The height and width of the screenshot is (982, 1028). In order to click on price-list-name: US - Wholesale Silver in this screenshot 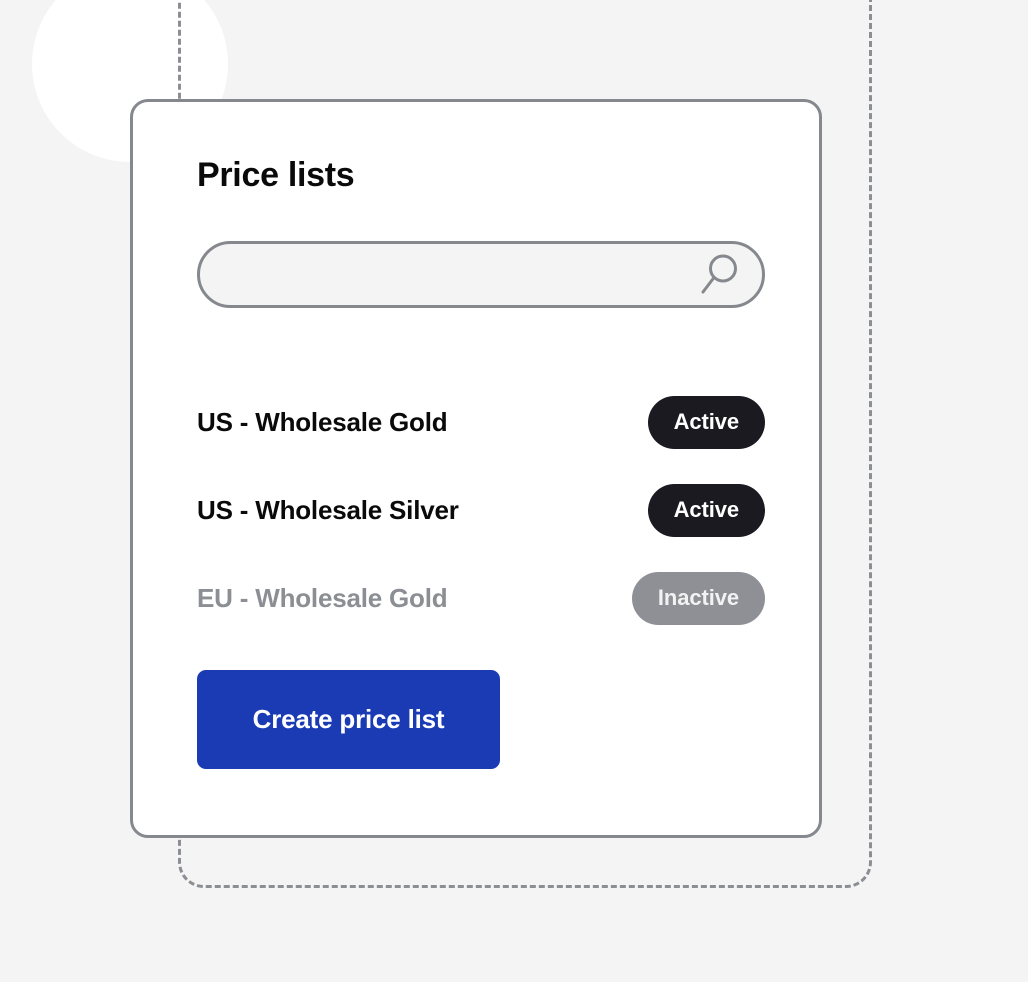, I will do `click(328, 509)`.